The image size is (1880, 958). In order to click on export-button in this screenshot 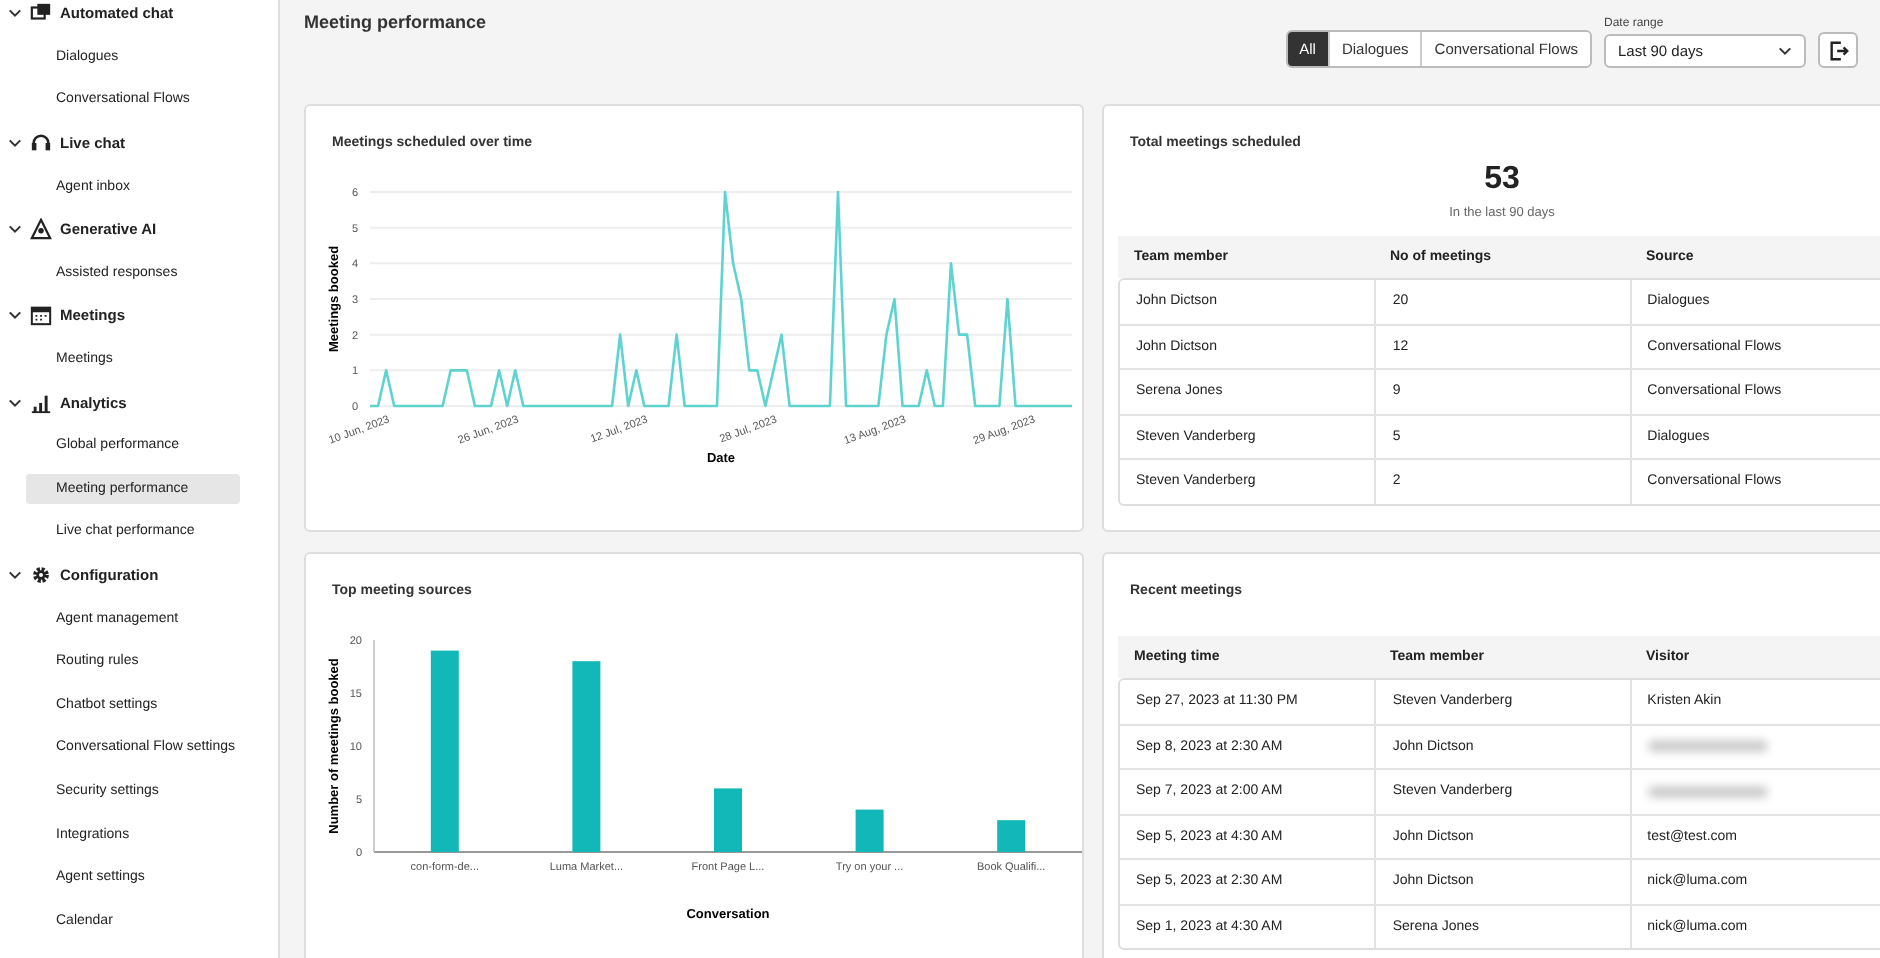, I will do `click(1838, 50)`.